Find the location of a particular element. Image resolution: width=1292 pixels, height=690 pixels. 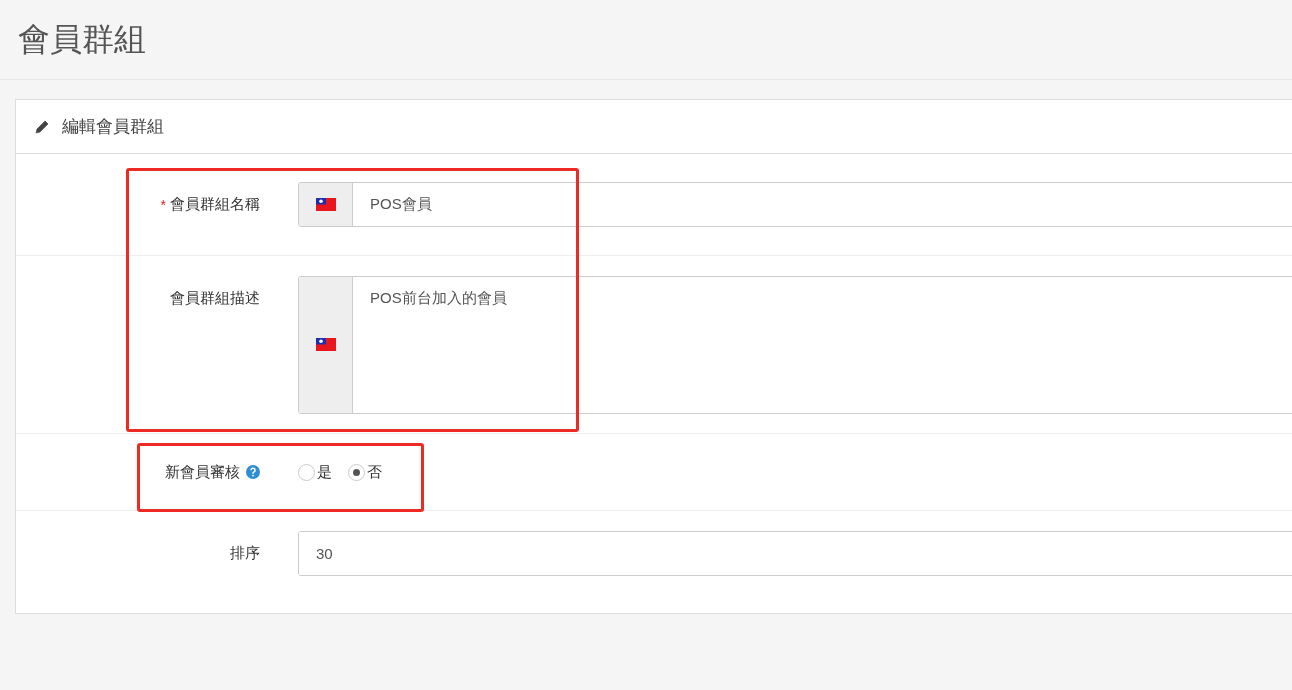

required-mark: * is located at coordinates (163, 204).